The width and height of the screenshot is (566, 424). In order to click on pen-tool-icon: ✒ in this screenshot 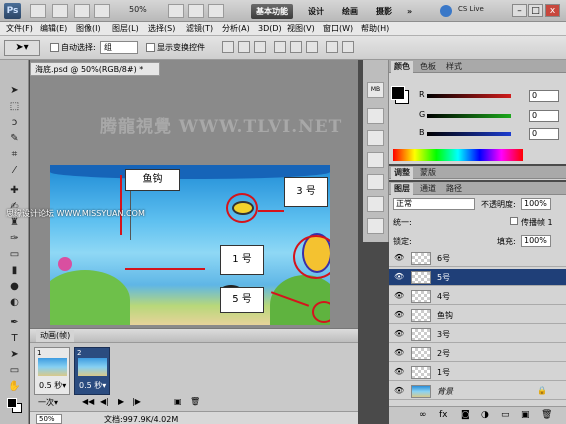, I will do `click(14, 323)`.